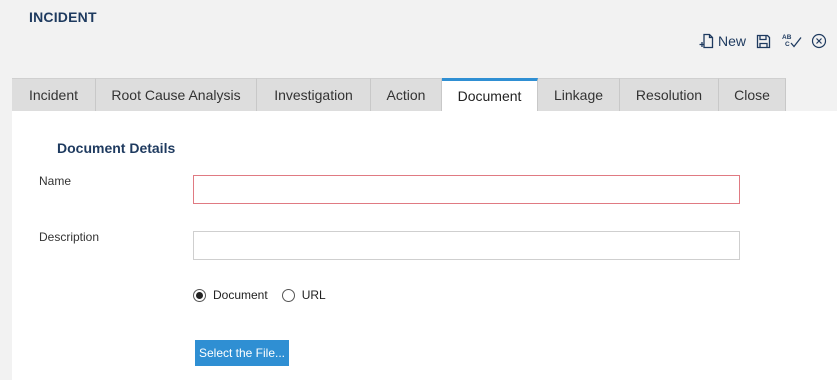 The image size is (837, 380). Describe the element at coordinates (63, 17) in the screenshot. I see `page-title: INCIDENT` at that location.